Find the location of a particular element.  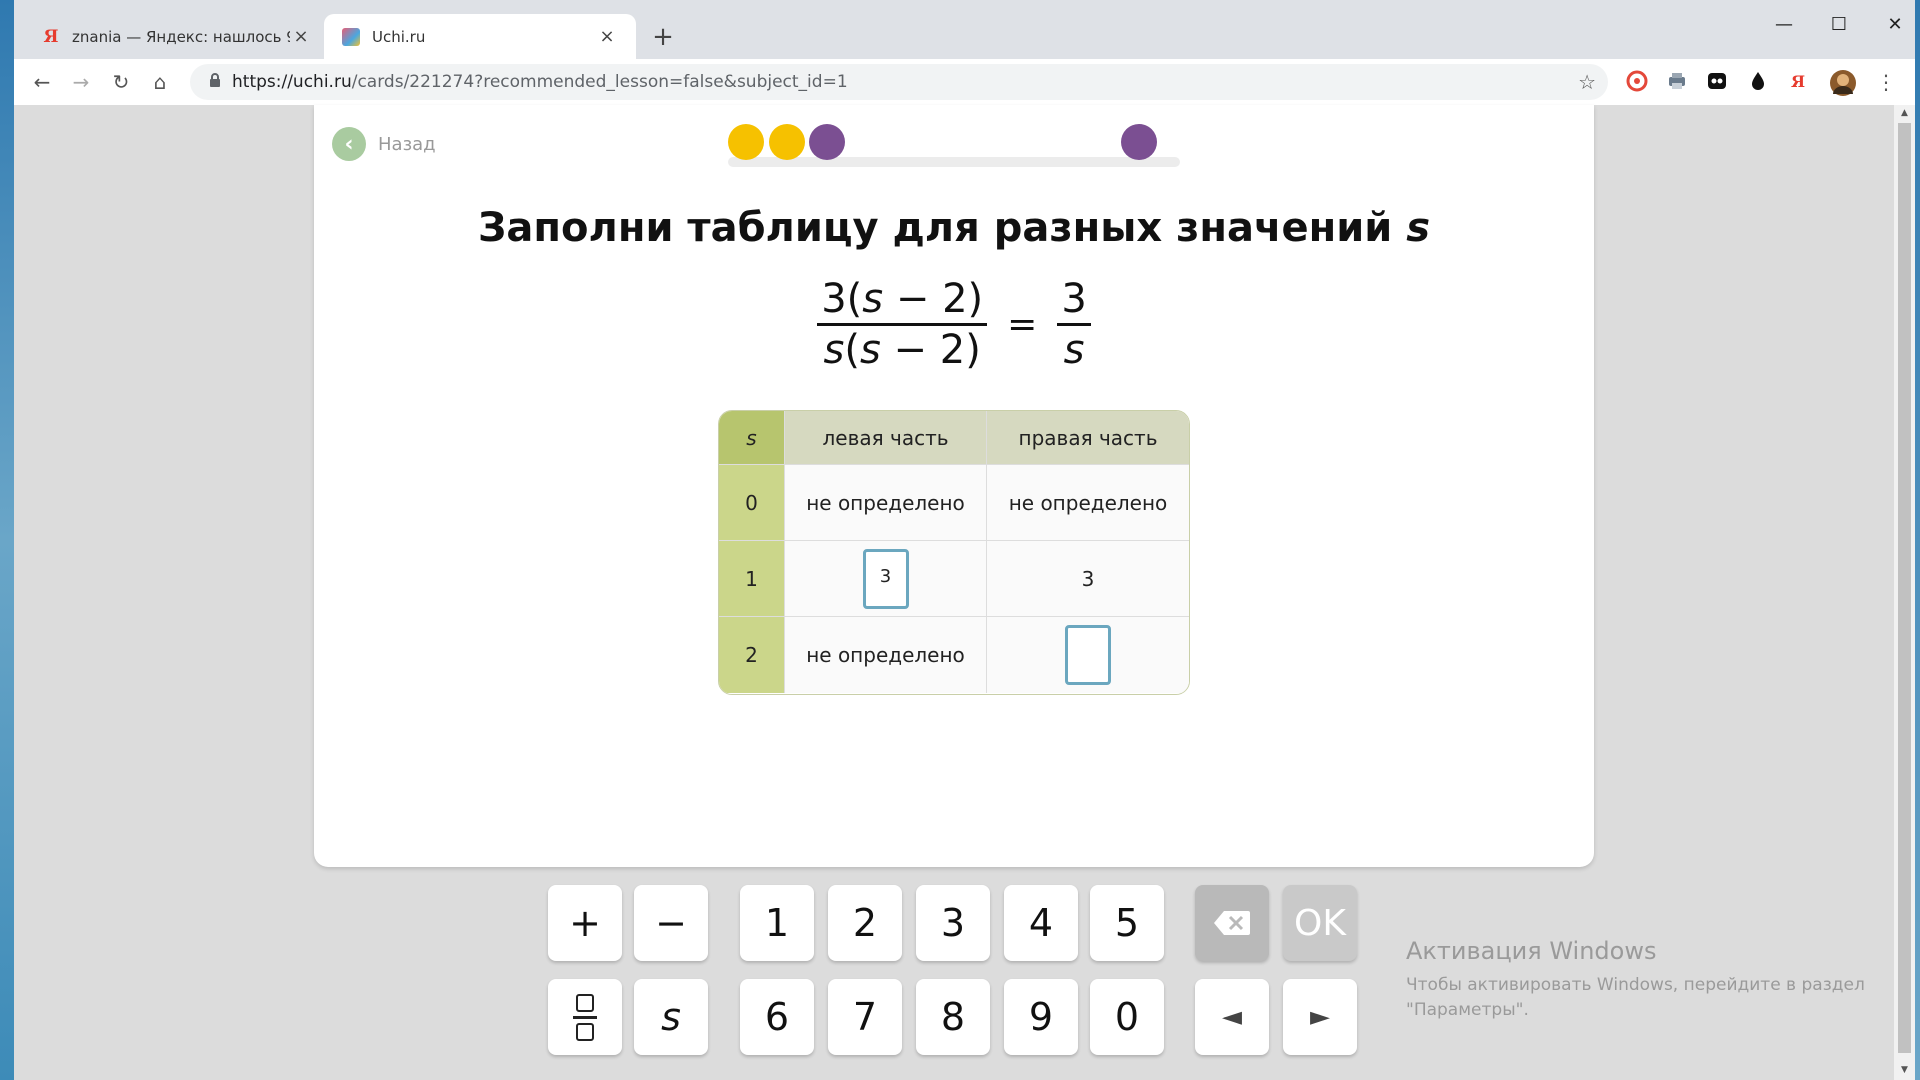

cursor-right-key: ► is located at coordinates (1320, 1017).